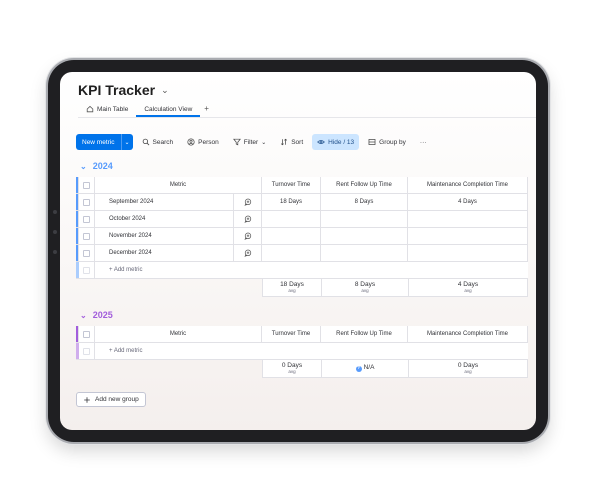 The image size is (600, 480). I want to click on add-new-group-button: Add new group, so click(111, 399).